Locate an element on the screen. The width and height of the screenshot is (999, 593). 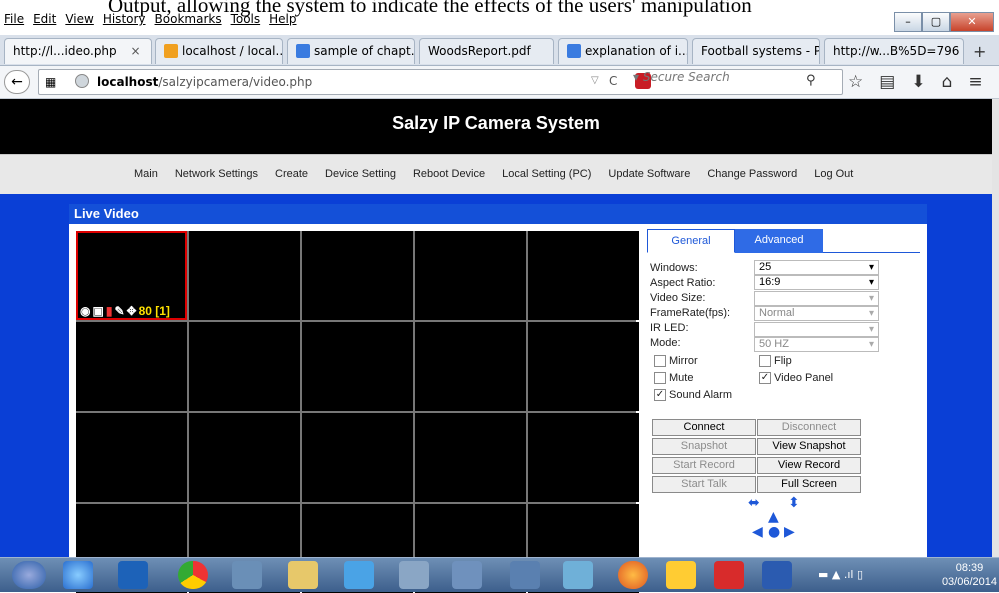
maximize-button: ▢ is located at coordinates (936, 22).